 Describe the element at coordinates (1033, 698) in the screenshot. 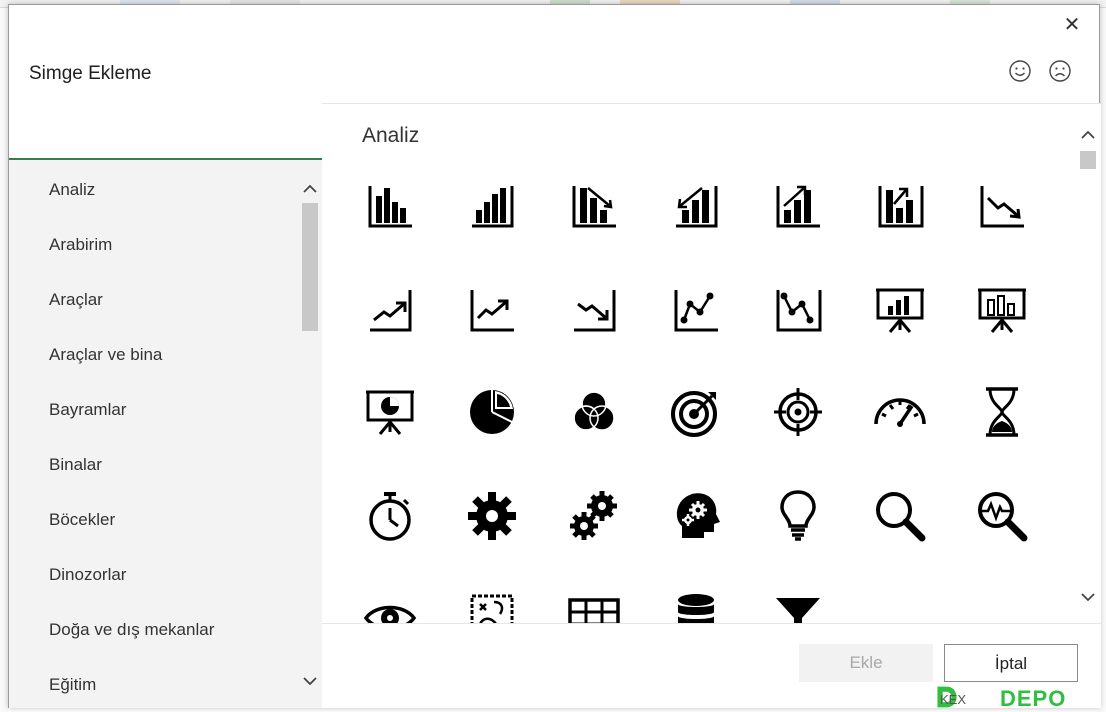

I see `watermark-text: DEPO` at that location.